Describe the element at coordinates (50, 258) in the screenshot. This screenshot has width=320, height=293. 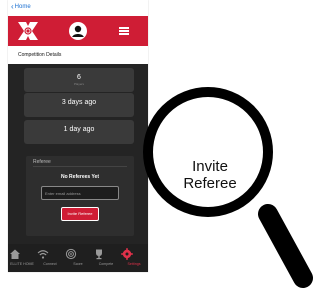
I see `nav-item-connect: Connect` at that location.